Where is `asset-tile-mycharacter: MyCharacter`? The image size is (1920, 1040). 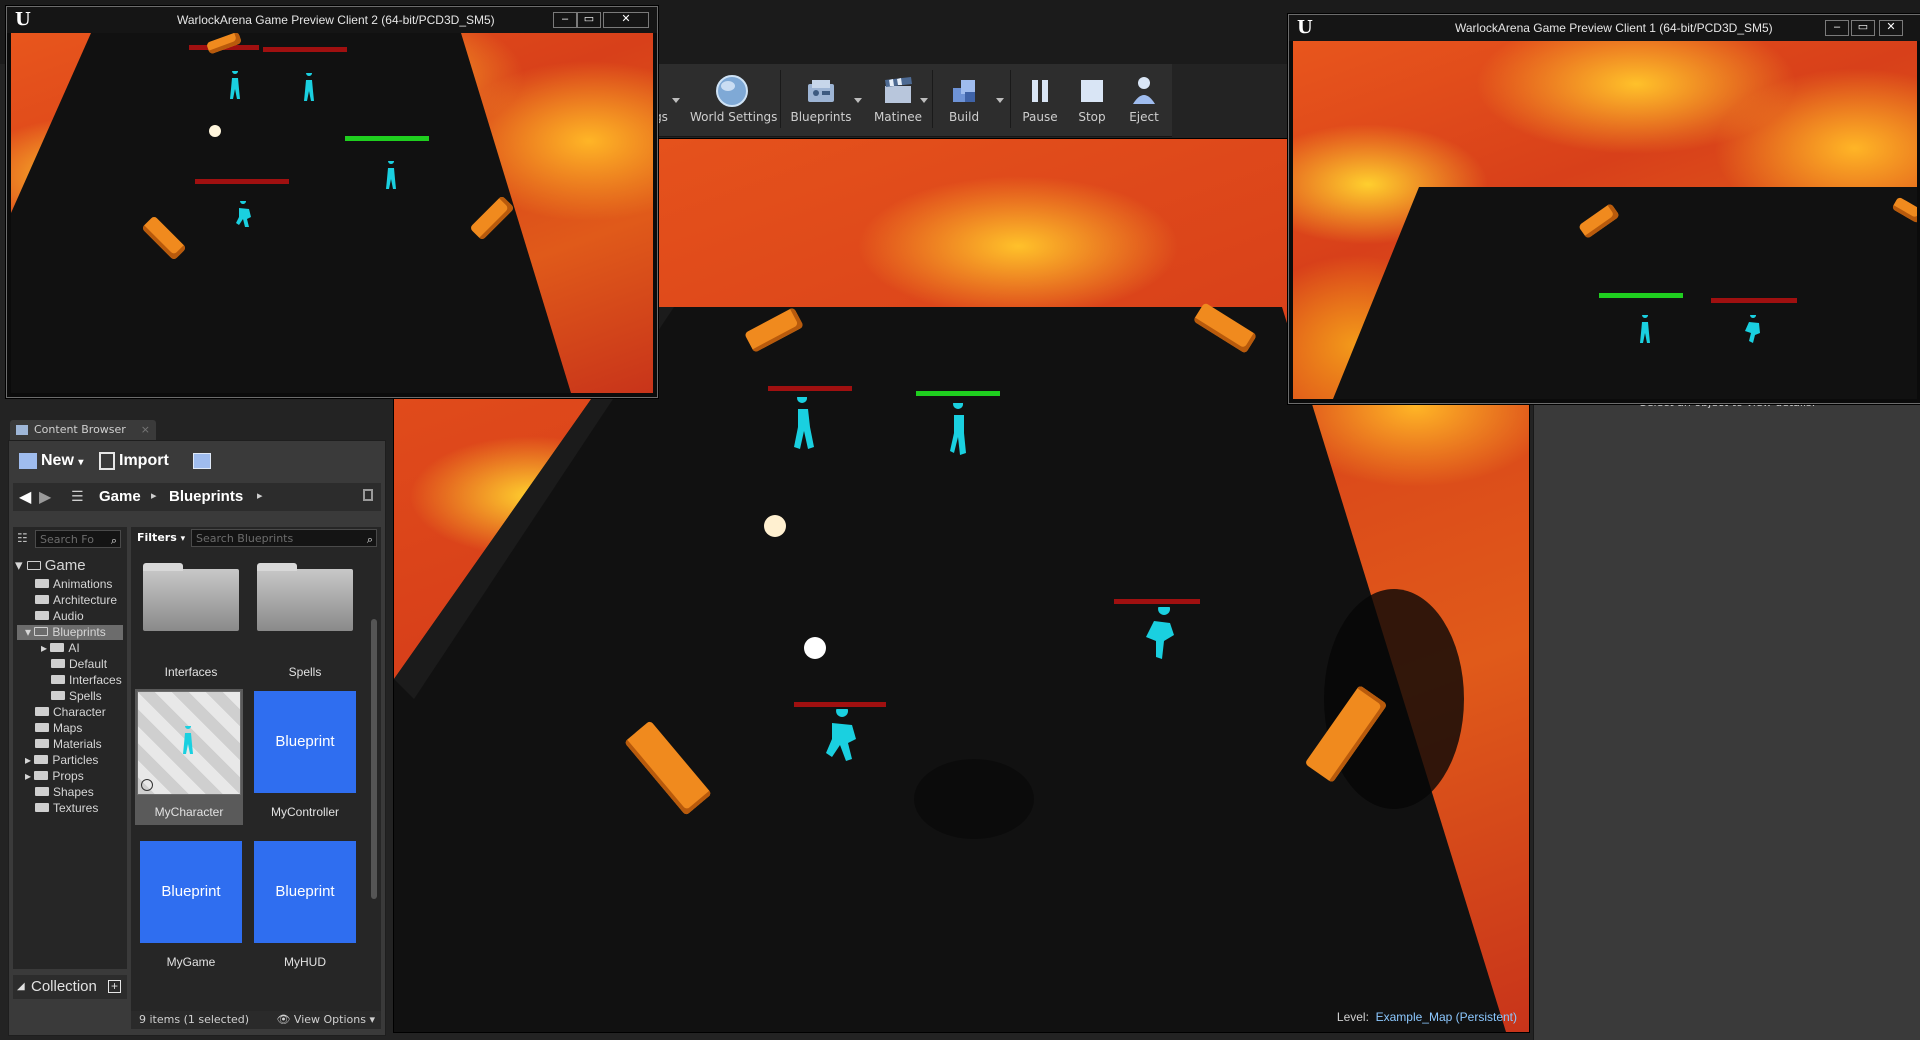 asset-tile-mycharacter: MyCharacter is located at coordinates (189, 757).